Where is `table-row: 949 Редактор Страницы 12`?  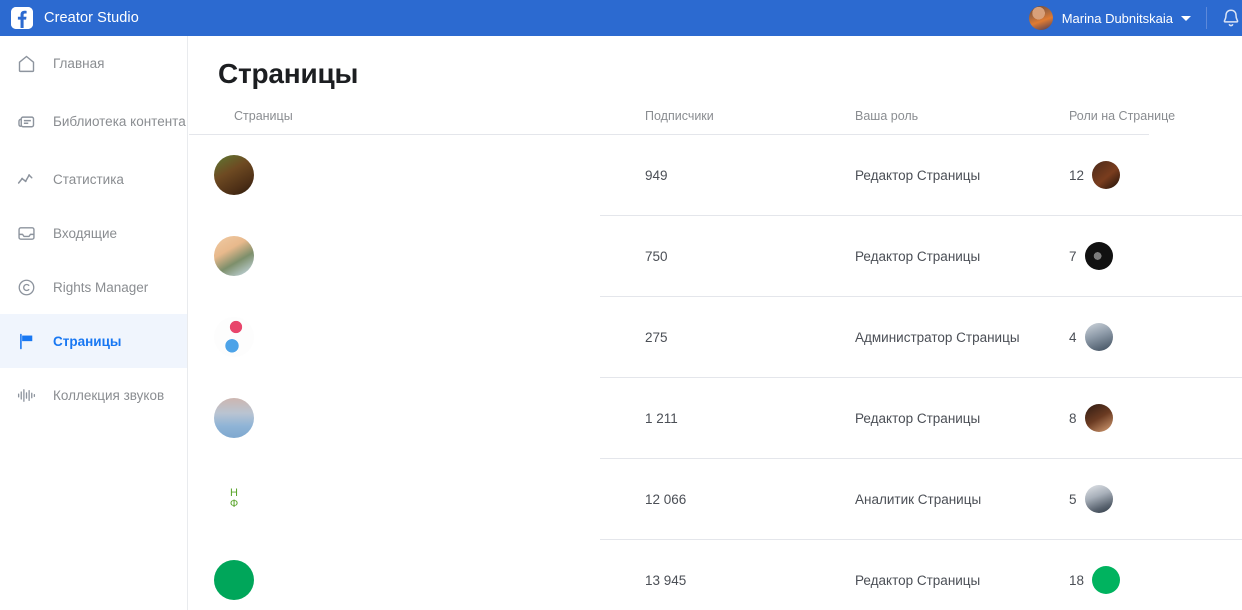 table-row: 949 Редактор Страницы 12 is located at coordinates (715, 175).